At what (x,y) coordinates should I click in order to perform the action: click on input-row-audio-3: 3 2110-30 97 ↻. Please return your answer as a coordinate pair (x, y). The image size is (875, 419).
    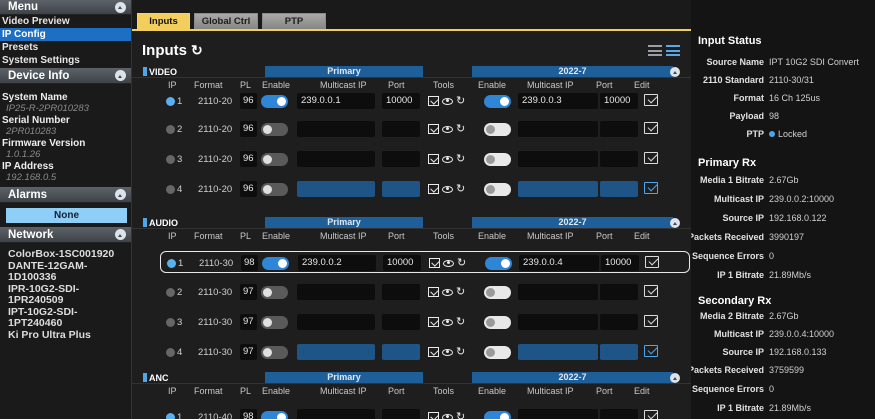
    Looking at the image, I should click on (425, 322).